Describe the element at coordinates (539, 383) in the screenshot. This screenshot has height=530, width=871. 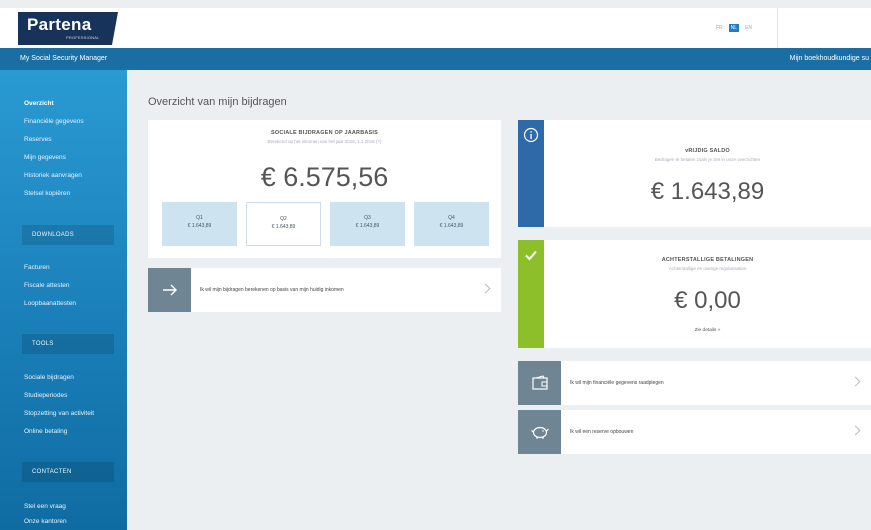
I see `wallet-icon` at that location.